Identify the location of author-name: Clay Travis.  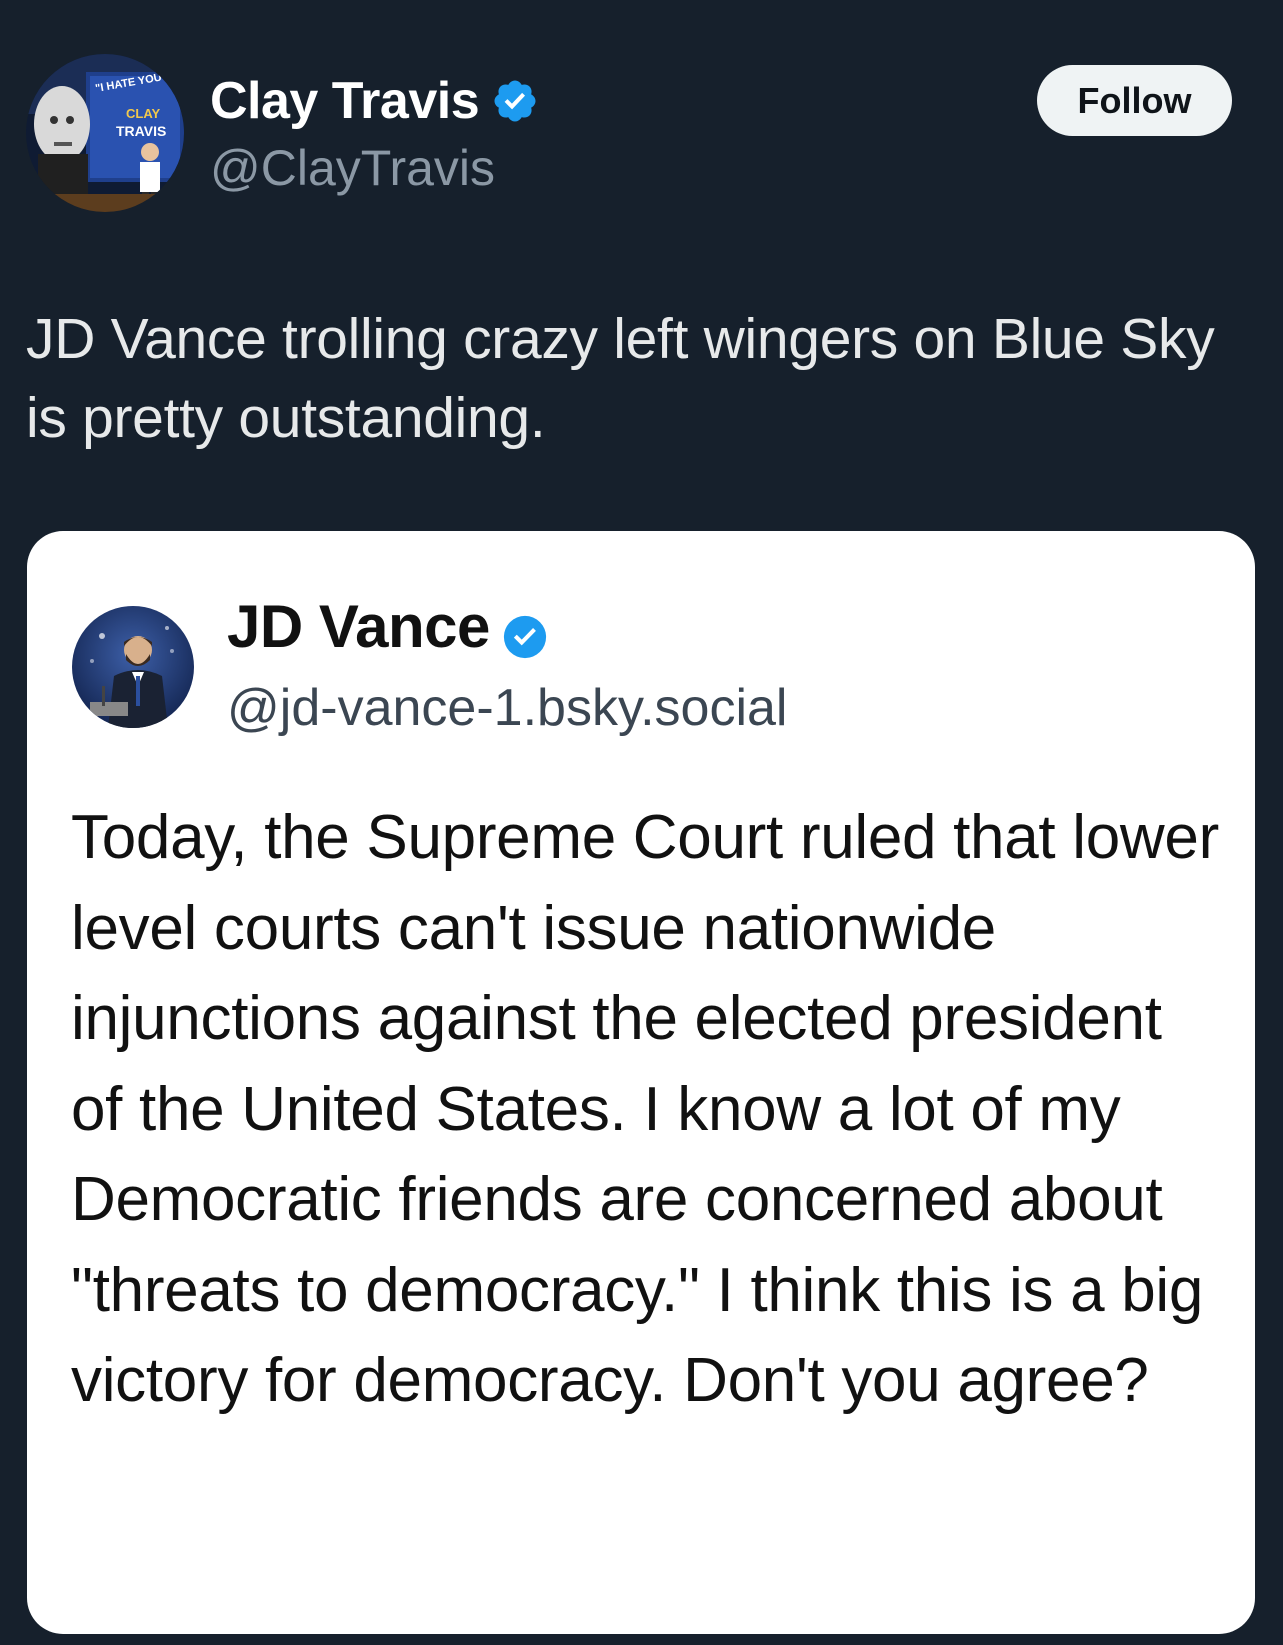
(374, 101).